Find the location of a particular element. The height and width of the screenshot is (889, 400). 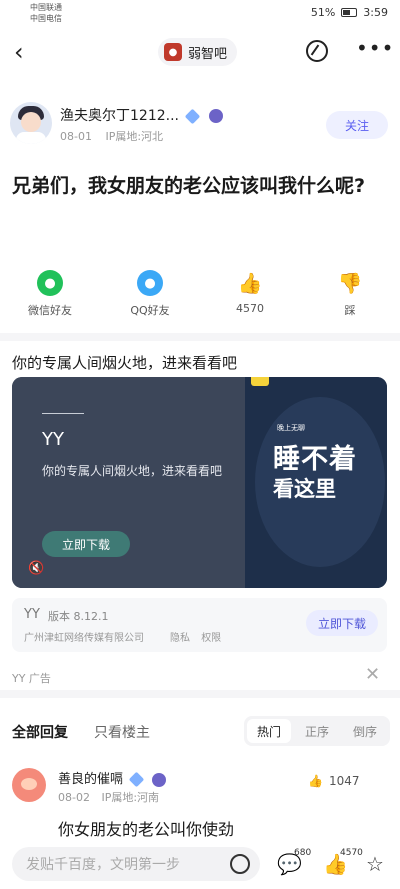

ad-image-subheadline: 看这里 is located at coordinates (304, 489).